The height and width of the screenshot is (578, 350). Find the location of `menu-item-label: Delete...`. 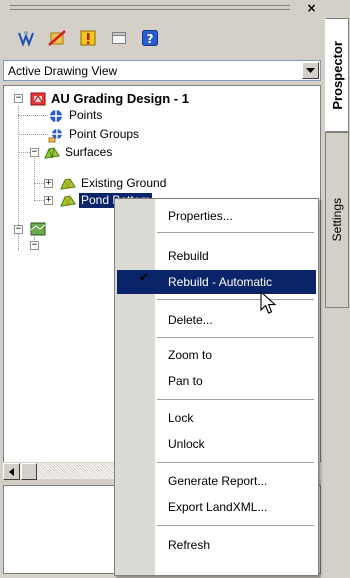

menu-item-label: Delete... is located at coordinates (190, 320).